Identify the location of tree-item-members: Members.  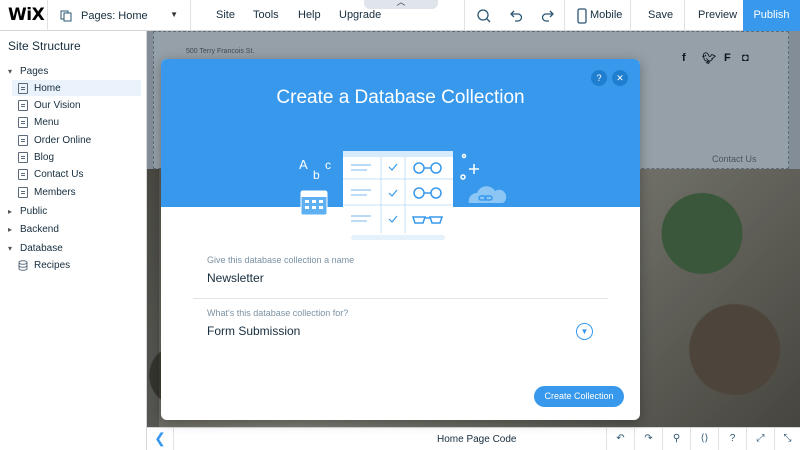
(47, 192).